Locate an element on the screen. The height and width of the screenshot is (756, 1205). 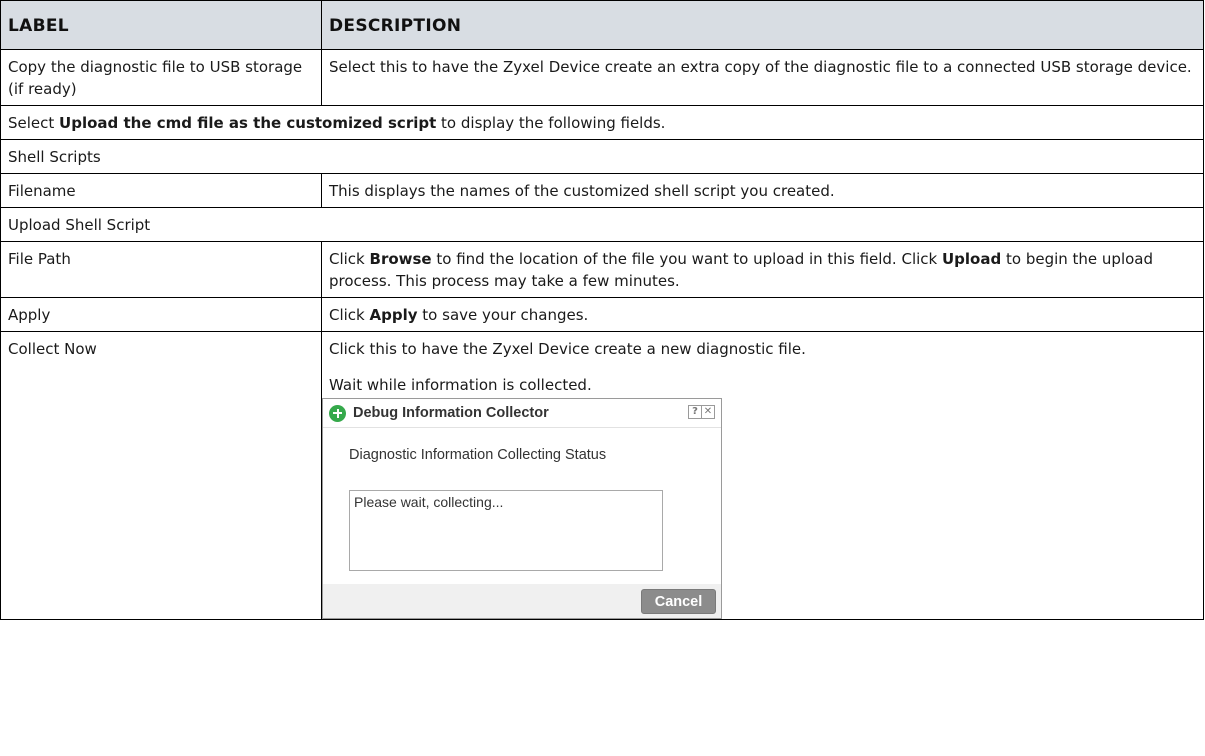
desc-text: to save your changes. is located at coordinates (503, 315).